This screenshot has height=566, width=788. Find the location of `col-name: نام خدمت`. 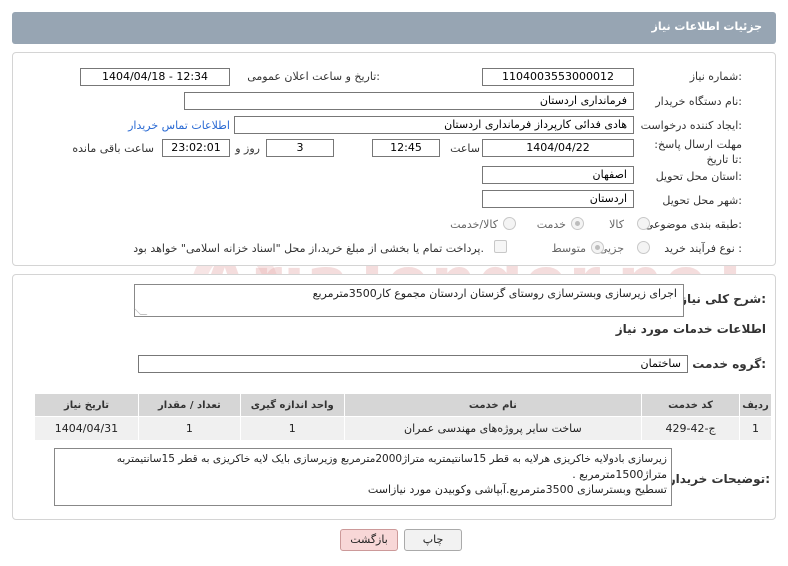

col-name: نام خدمت is located at coordinates (493, 405).